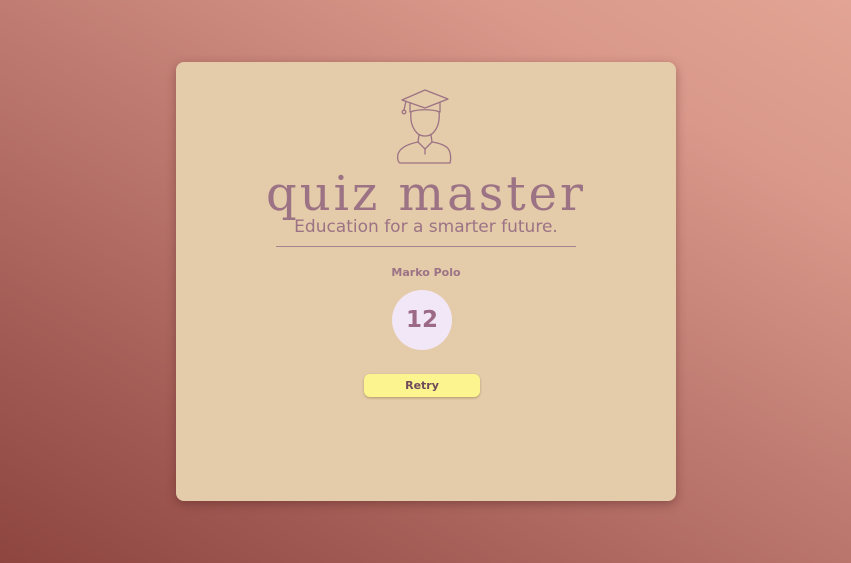 This screenshot has height=563, width=851. What do you see at coordinates (426, 272) in the screenshot?
I see `player-name: Marko Polo` at bounding box center [426, 272].